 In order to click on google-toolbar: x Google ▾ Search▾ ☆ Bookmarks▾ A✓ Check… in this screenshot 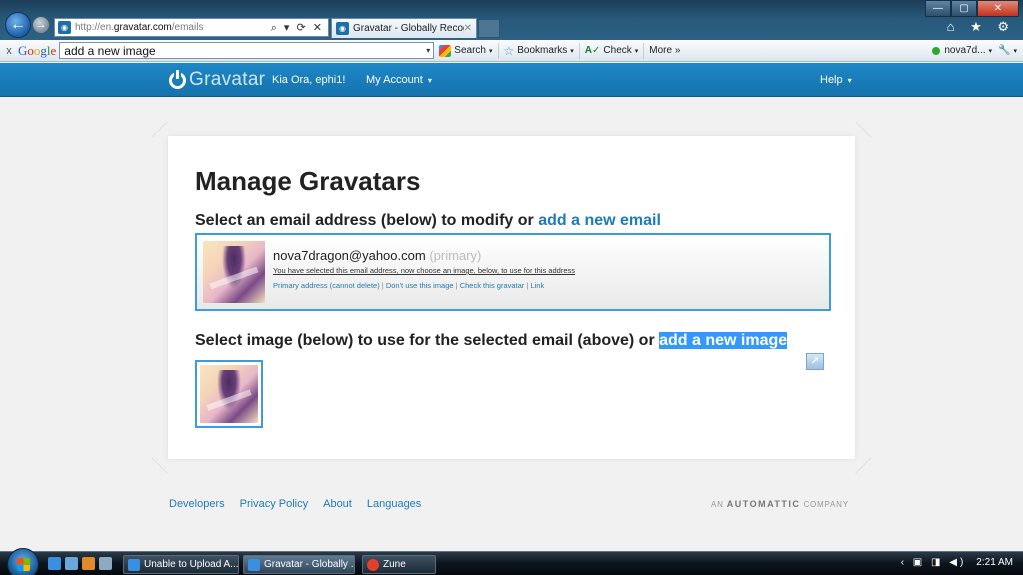, I will do `click(511, 51)`.